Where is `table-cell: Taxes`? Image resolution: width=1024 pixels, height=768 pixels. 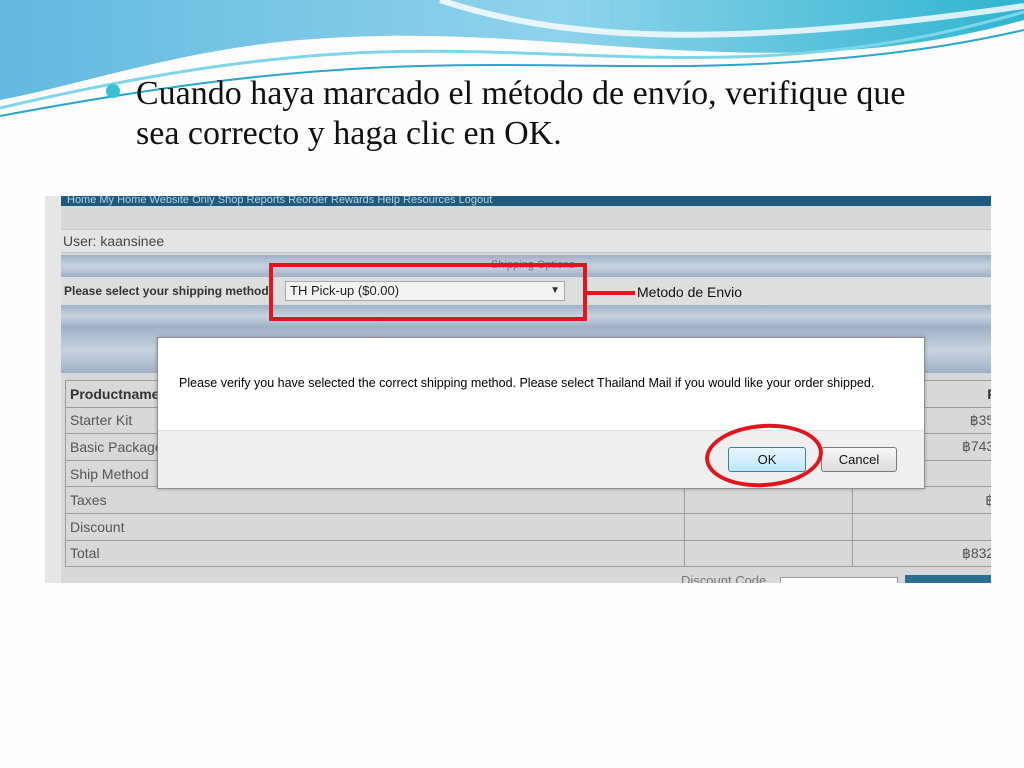
table-cell: Taxes is located at coordinates (375, 500).